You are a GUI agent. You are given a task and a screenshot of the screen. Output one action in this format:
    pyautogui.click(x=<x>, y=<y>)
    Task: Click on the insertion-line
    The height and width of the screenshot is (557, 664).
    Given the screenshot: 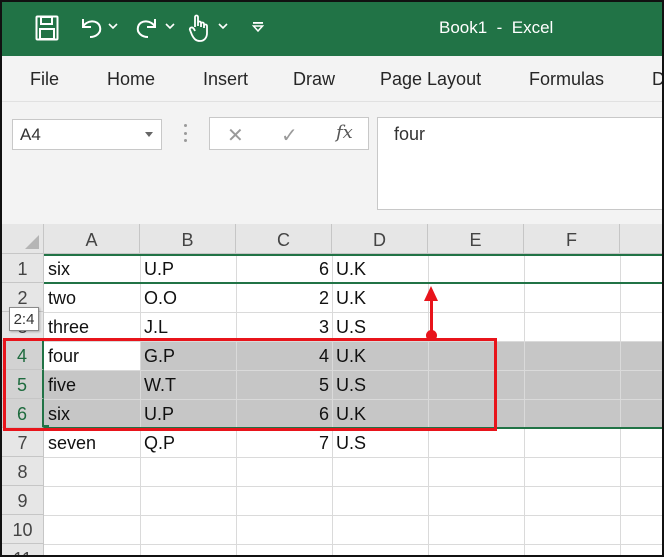 What is the action you would take?
    pyautogui.click(x=353, y=283)
    